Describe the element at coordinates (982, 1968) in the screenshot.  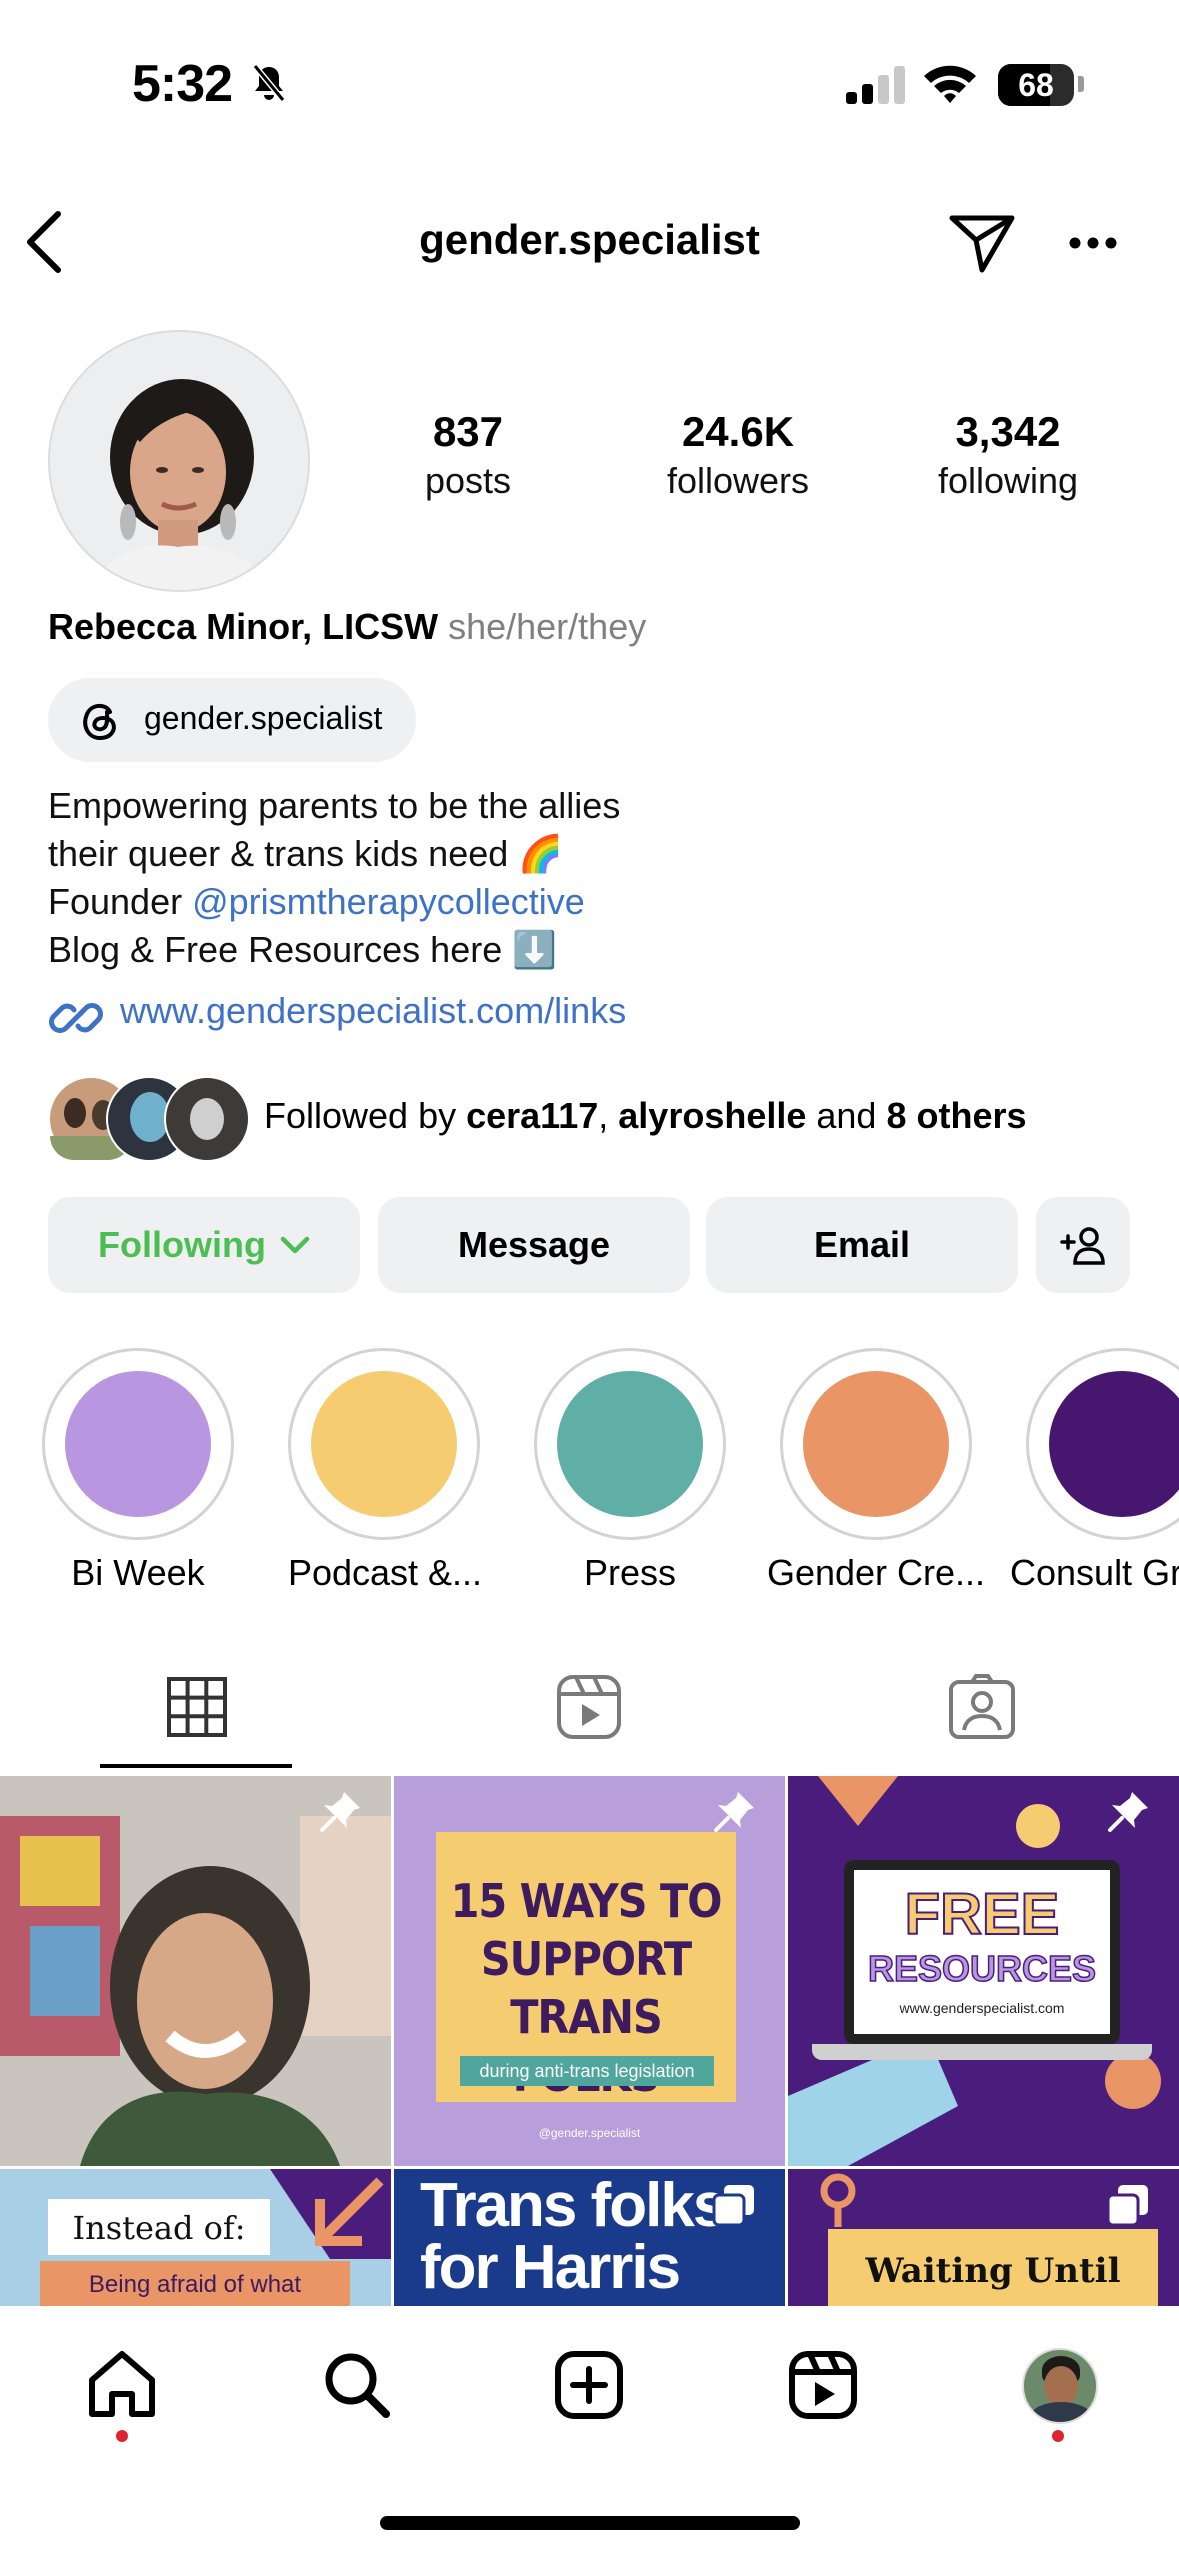
I see `post-3-subtitle: RESOURCES` at that location.